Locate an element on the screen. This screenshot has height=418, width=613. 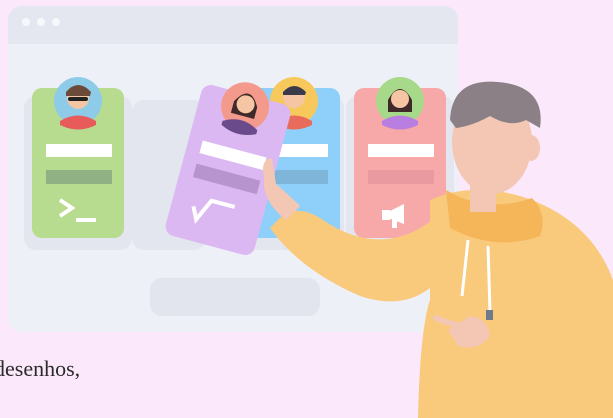
avatar-woman is located at coordinates (400, 103).